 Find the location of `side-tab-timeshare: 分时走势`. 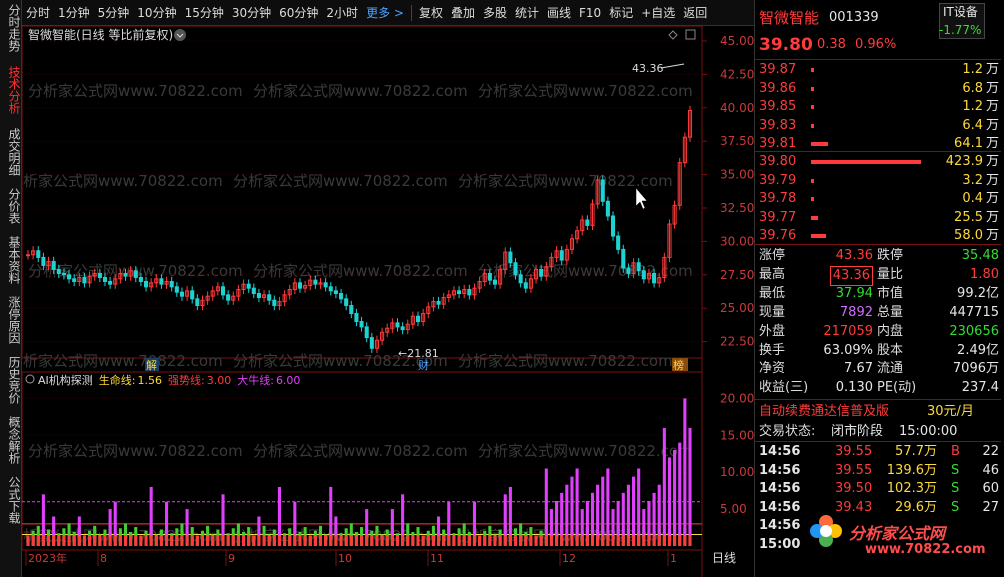

side-tab-timeshare: 分时走势 is located at coordinates (11, 28).